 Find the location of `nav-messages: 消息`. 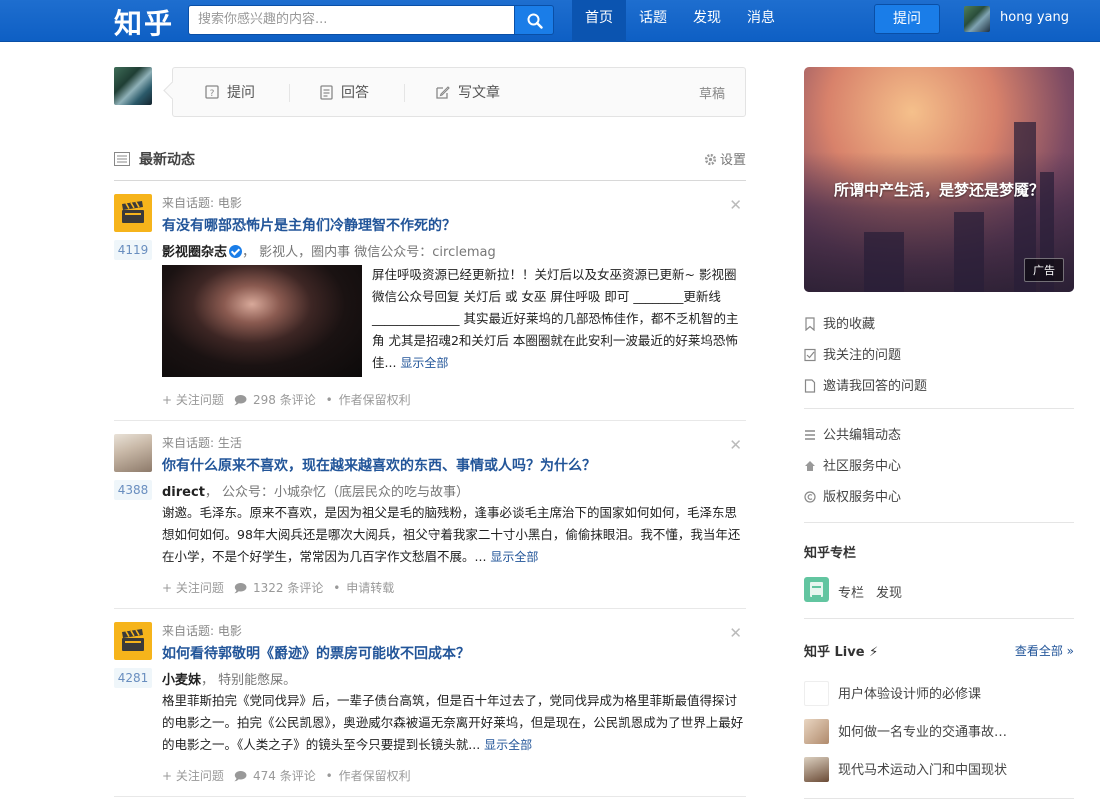

nav-messages: 消息 is located at coordinates (761, 21).